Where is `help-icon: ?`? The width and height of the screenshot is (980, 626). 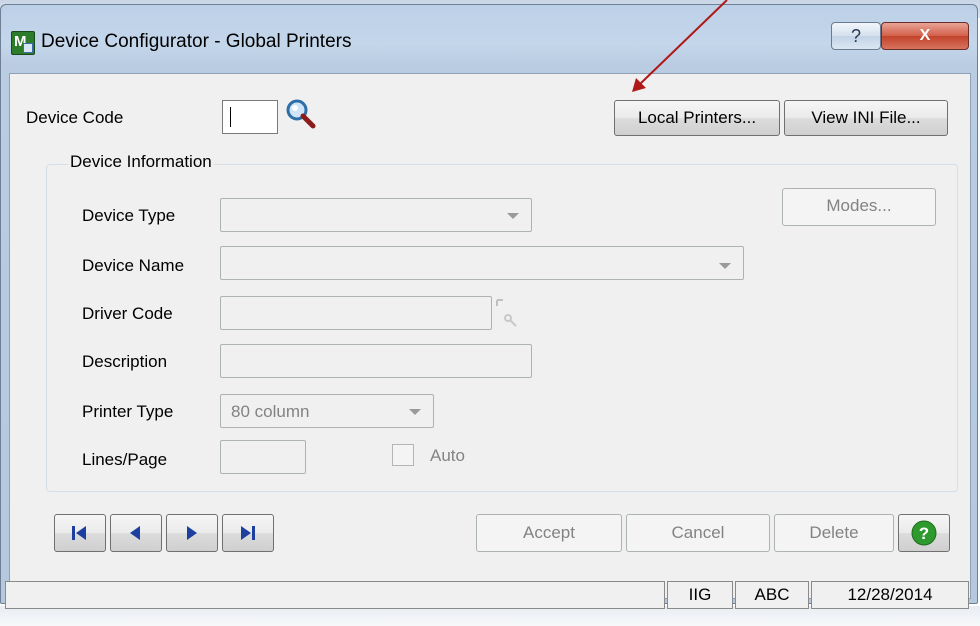
help-icon: ? is located at coordinates (924, 533).